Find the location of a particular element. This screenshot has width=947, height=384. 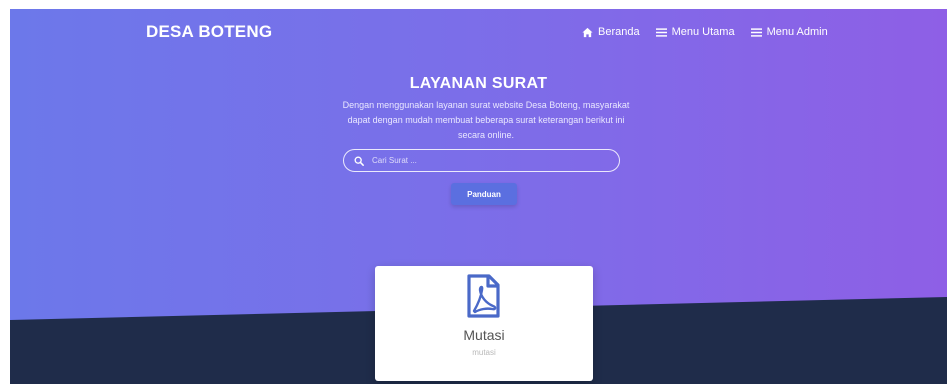

nav-label: Menu Utama is located at coordinates (703, 32).